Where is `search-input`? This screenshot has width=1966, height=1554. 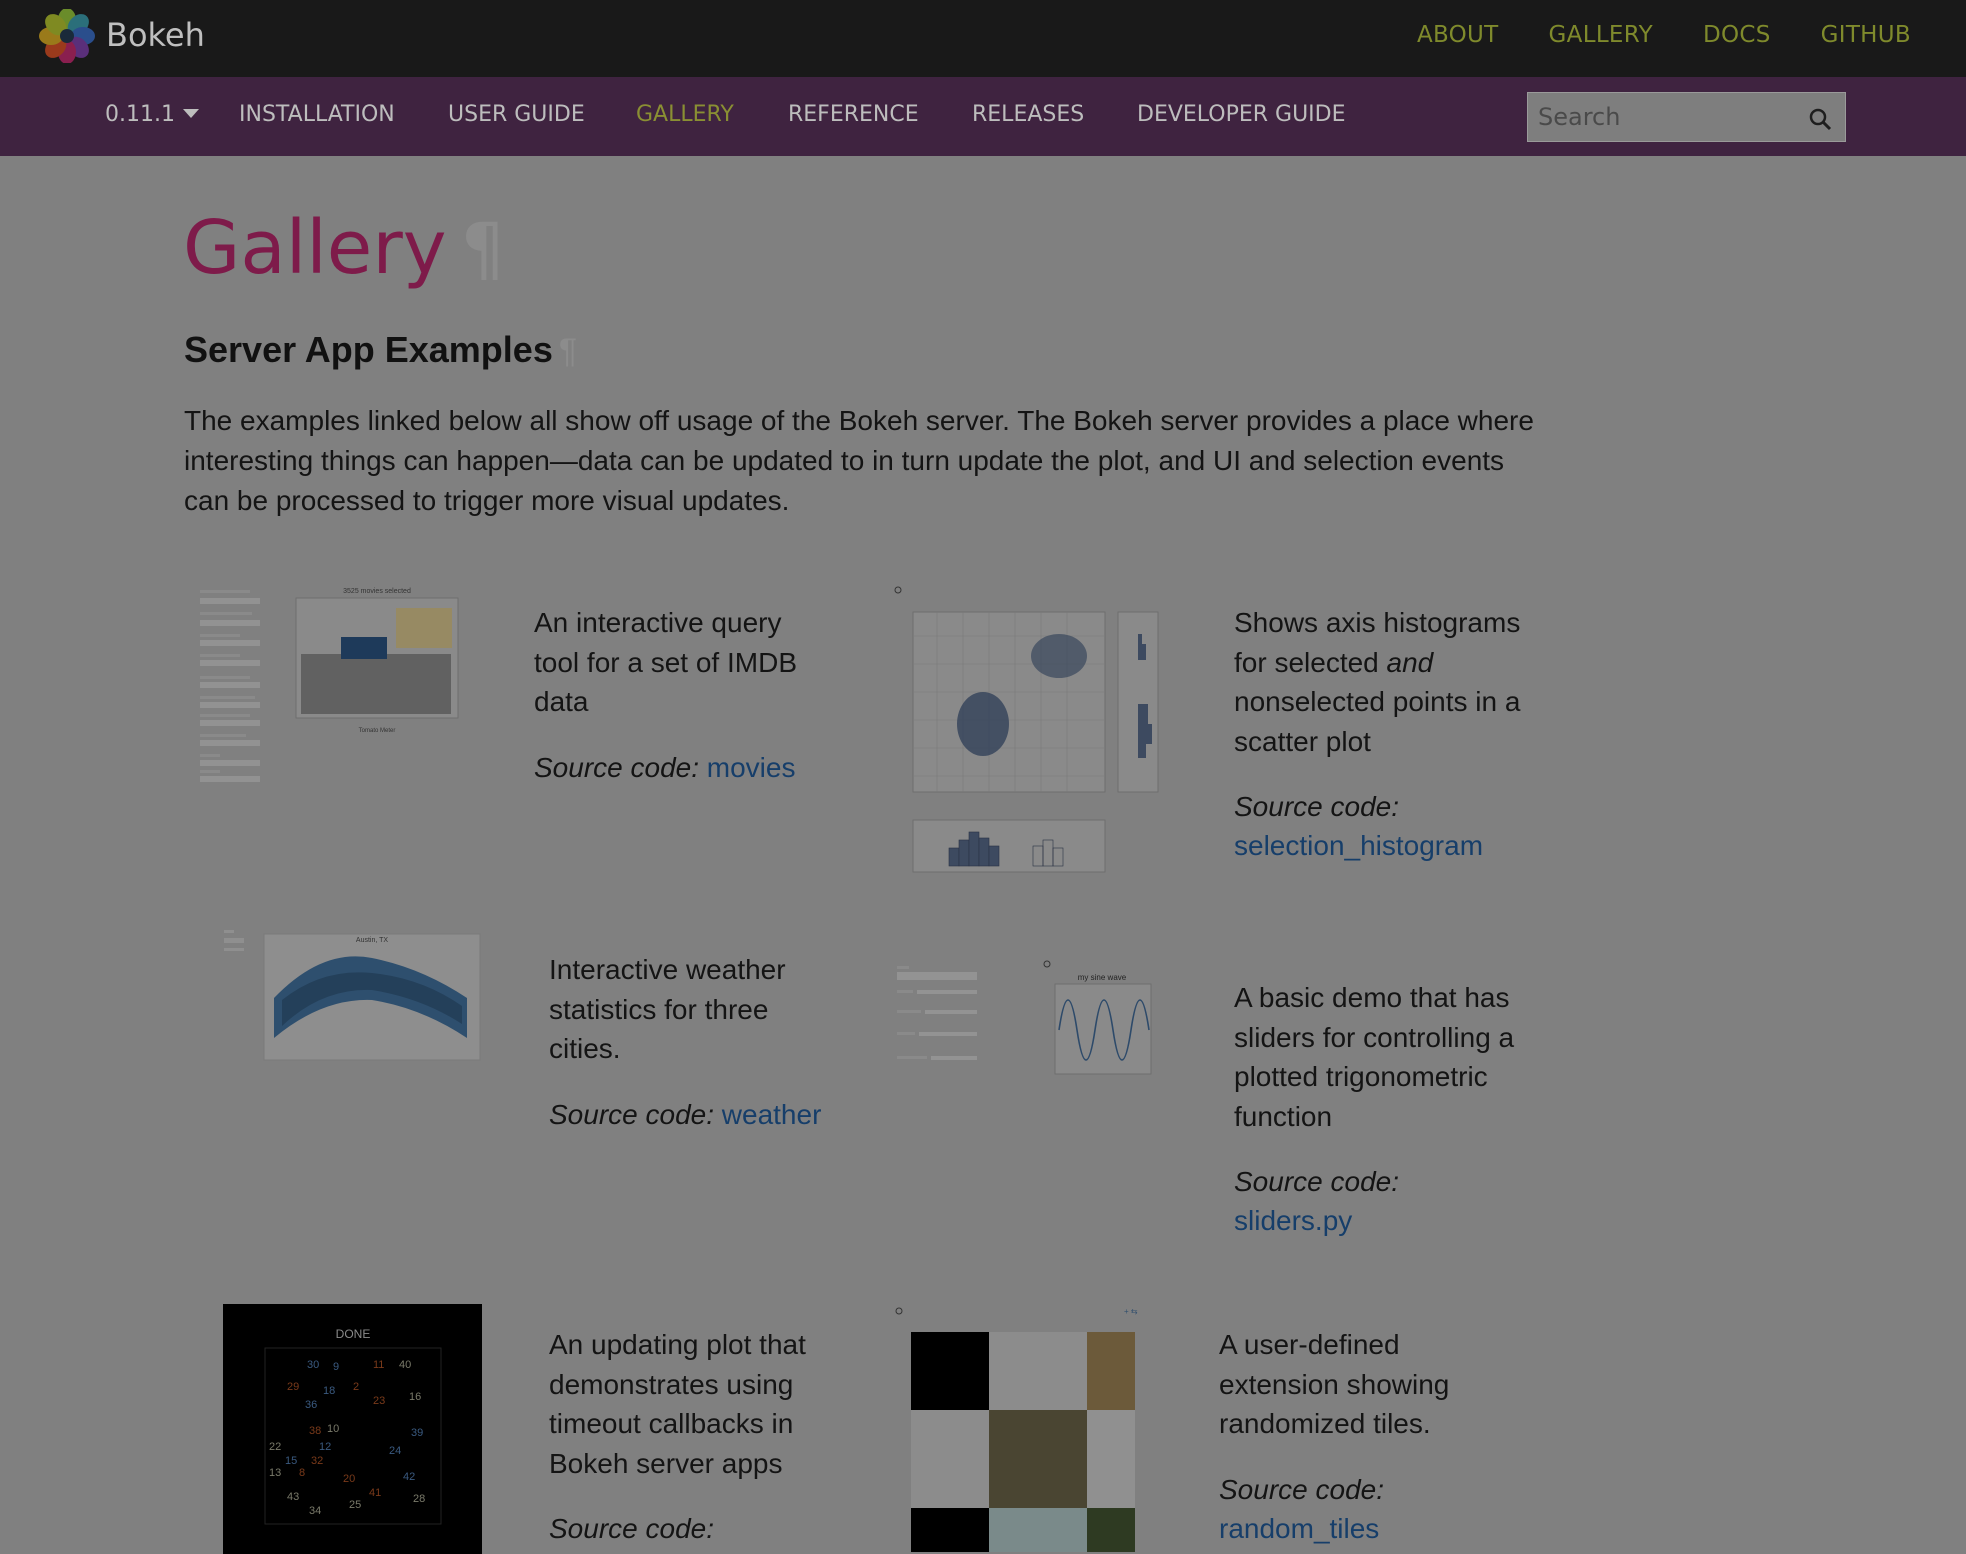
search-input is located at coordinates (1663, 117).